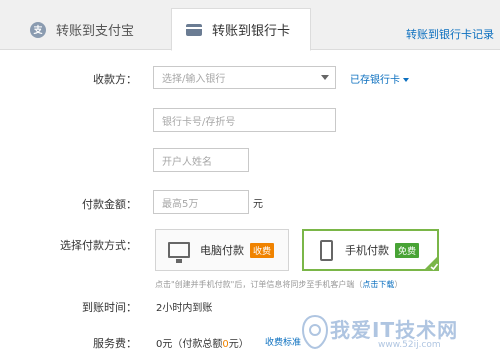  Describe the element at coordinates (407, 250) in the screenshot. I see `free-badge: 免费` at that location.